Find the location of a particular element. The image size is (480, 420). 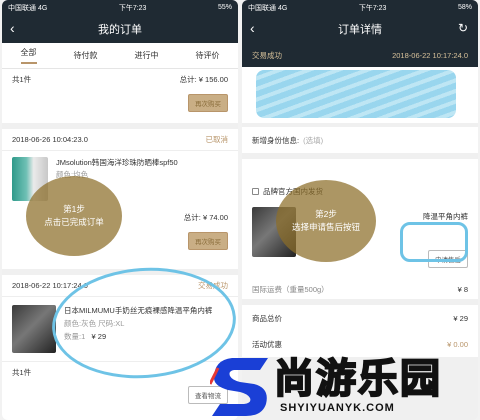

shipping-price: ¥ 8 is located at coordinates (462, 289).